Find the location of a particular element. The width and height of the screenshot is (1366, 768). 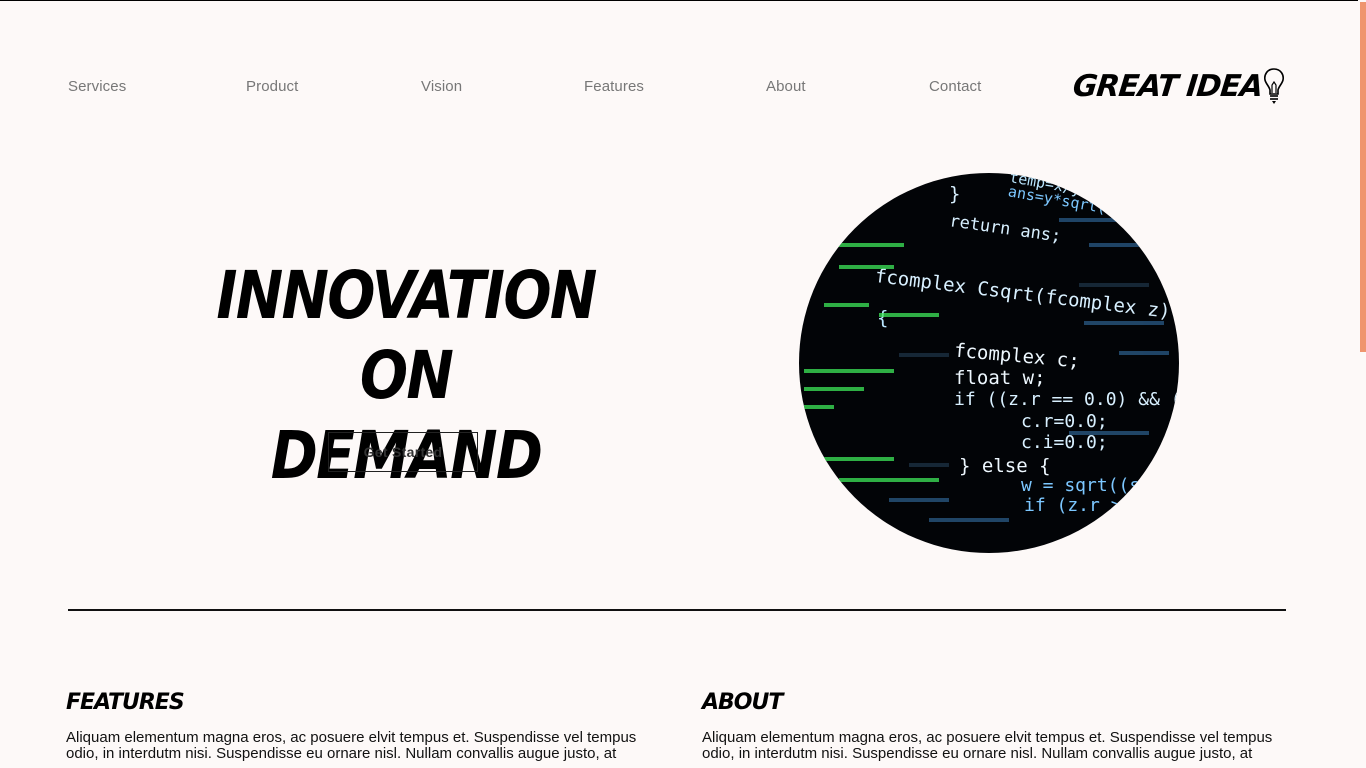

about-section-title: ABOUT is located at coordinates (742, 702).